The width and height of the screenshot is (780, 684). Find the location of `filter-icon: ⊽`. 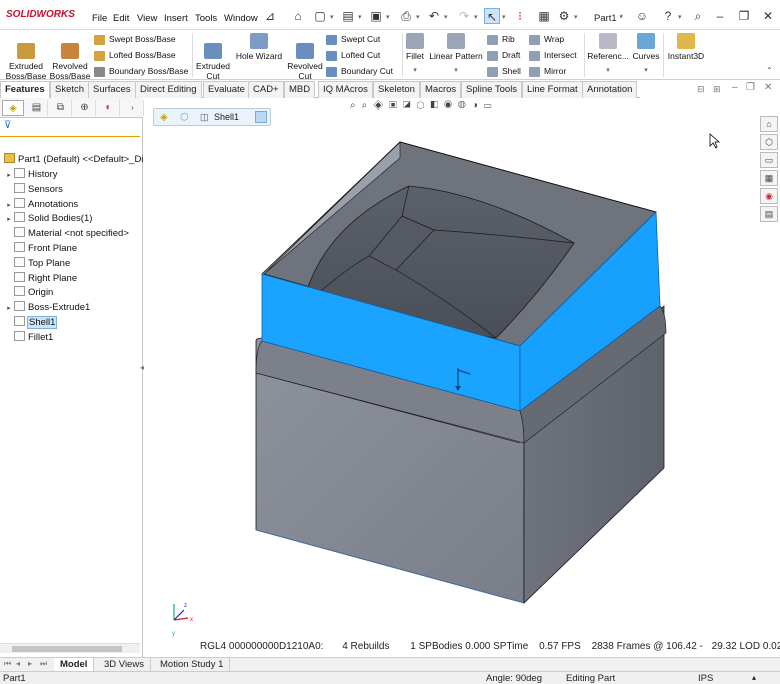

filter-icon: ⊽ is located at coordinates (7, 125).